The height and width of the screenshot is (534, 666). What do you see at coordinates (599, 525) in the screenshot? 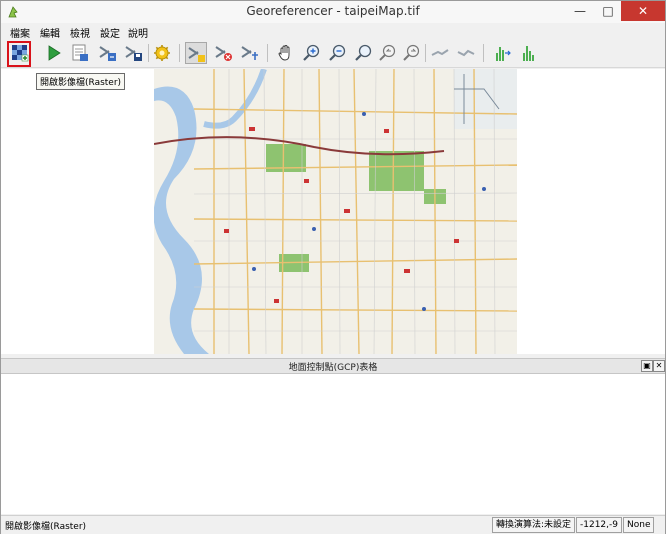
I see `coordinate-display: -1212,-9` at bounding box center [599, 525].